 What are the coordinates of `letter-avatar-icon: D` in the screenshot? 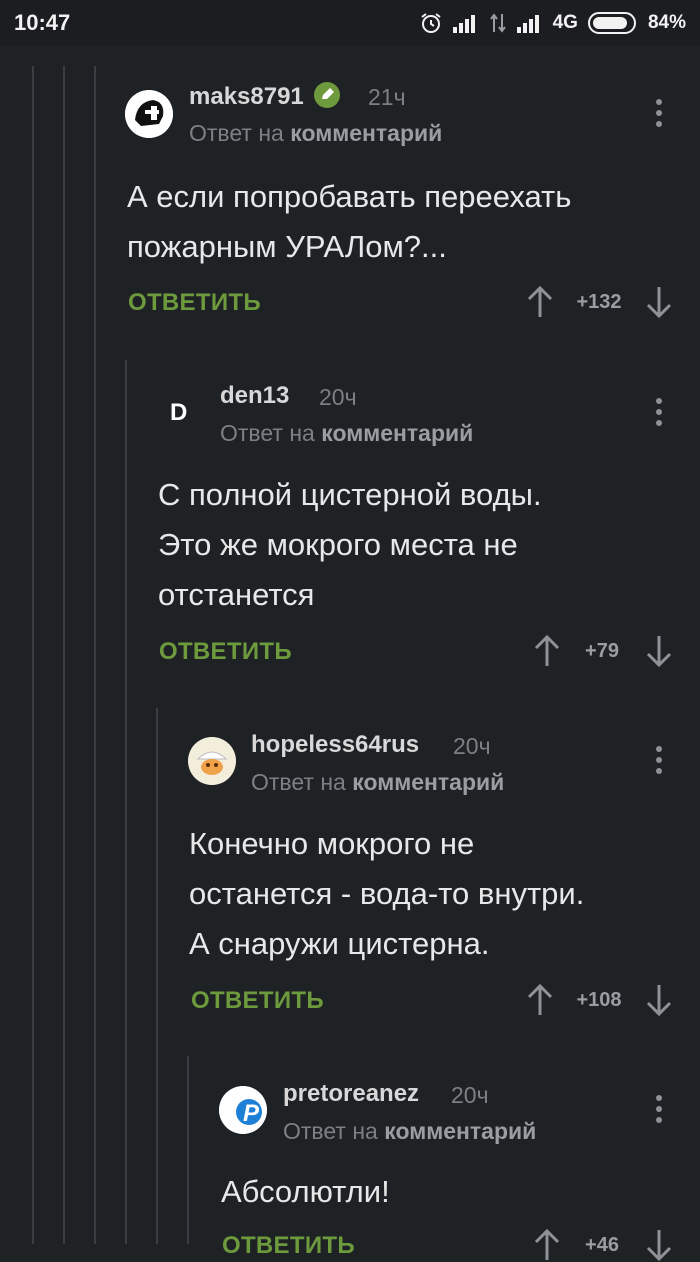 It's located at (178, 412).